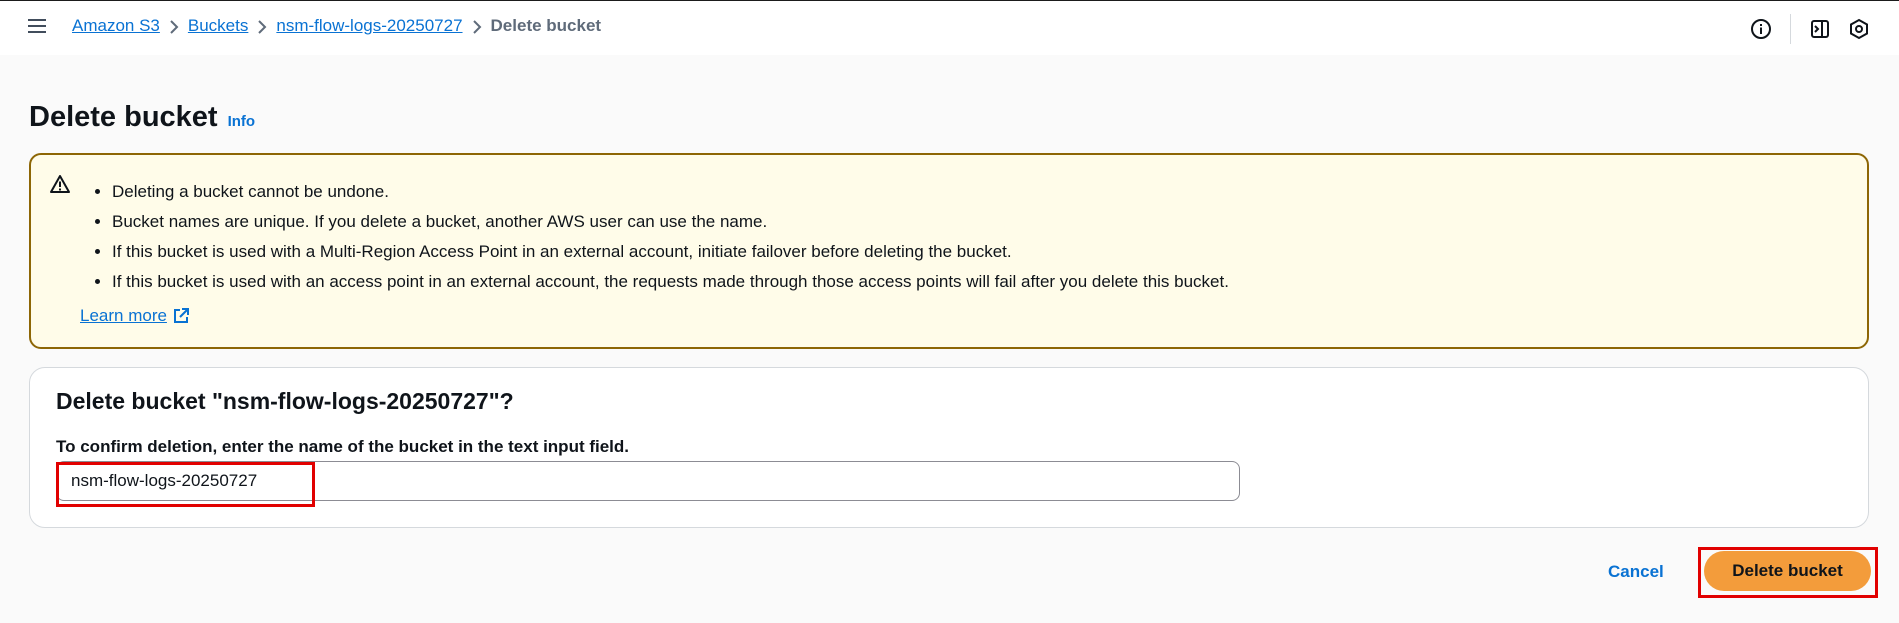 The image size is (1899, 623). Describe the element at coordinates (242, 121) in the screenshot. I see `info-link: Info` at that location.